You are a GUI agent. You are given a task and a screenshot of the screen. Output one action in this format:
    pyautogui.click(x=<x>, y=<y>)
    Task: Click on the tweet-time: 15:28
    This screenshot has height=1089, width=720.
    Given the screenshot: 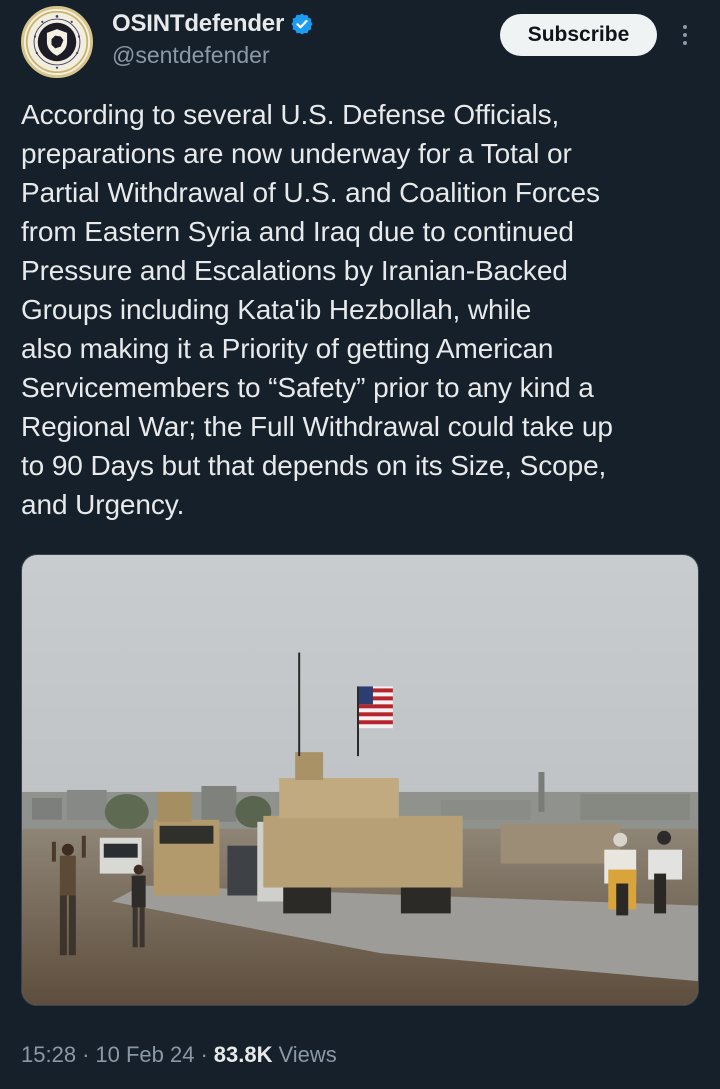 What is the action you would take?
    pyautogui.click(x=48, y=1055)
    